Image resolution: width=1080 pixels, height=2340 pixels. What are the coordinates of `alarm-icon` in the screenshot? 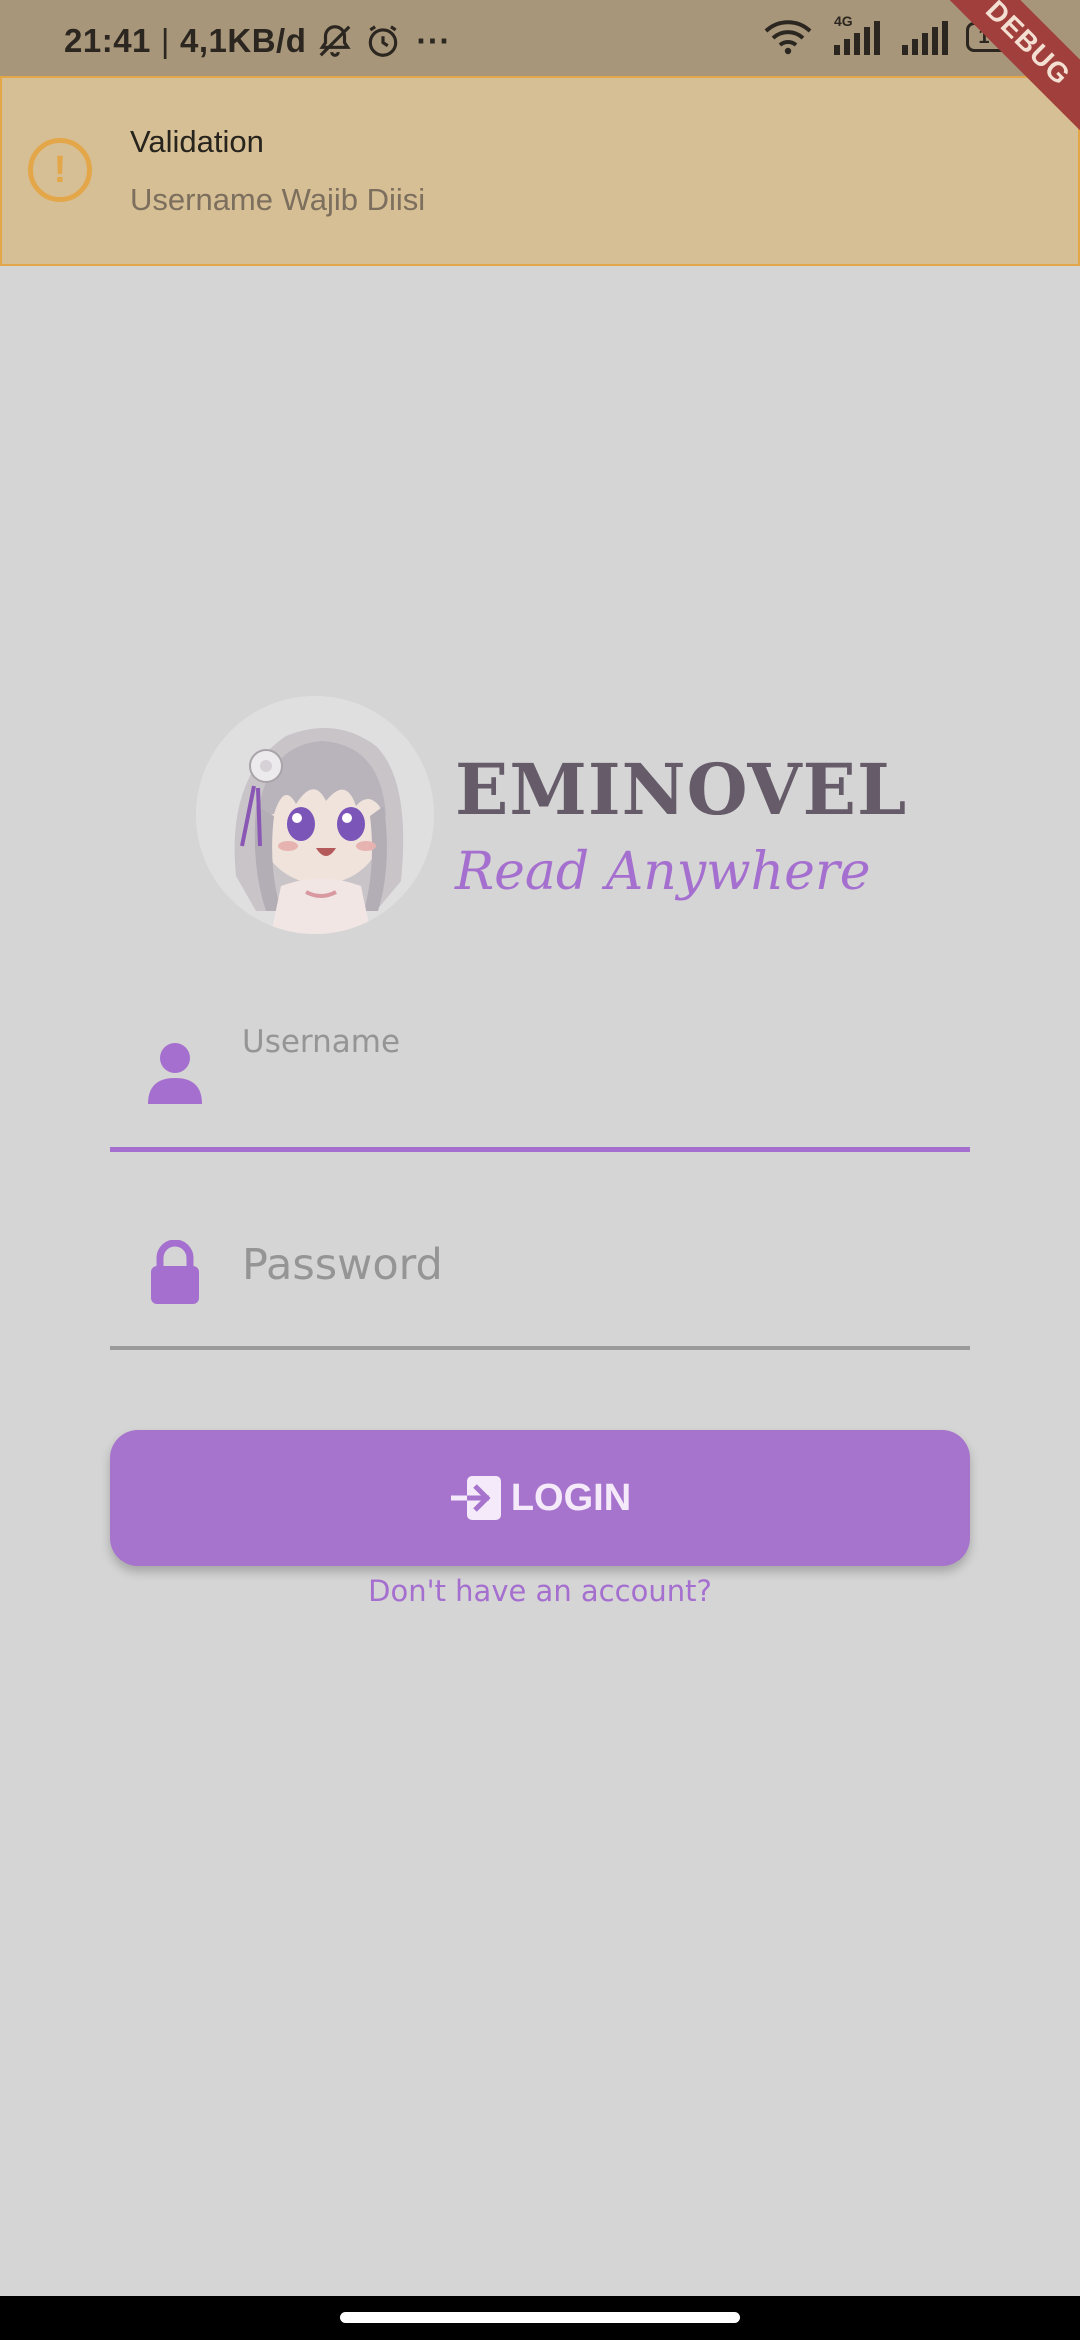 It's located at (383, 41).